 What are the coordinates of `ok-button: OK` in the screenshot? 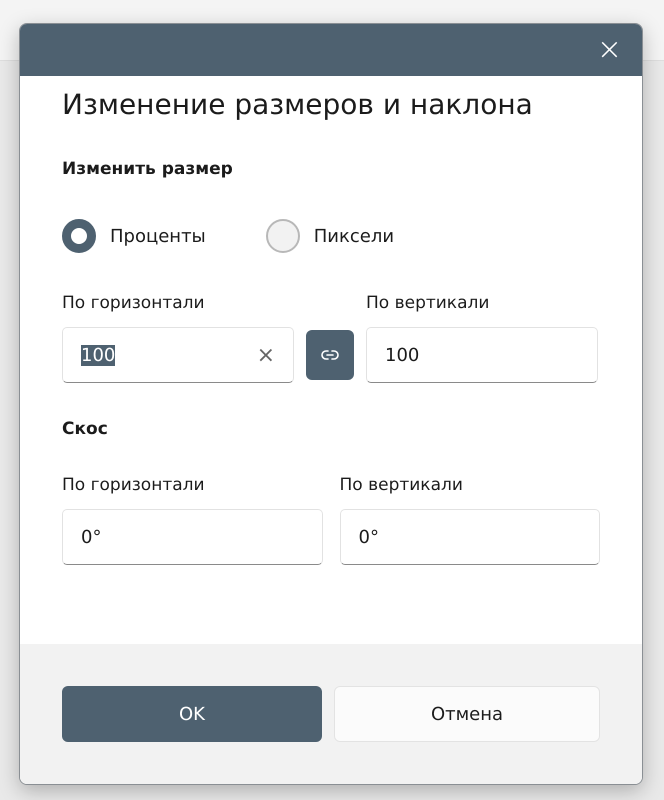 It's located at (192, 714).